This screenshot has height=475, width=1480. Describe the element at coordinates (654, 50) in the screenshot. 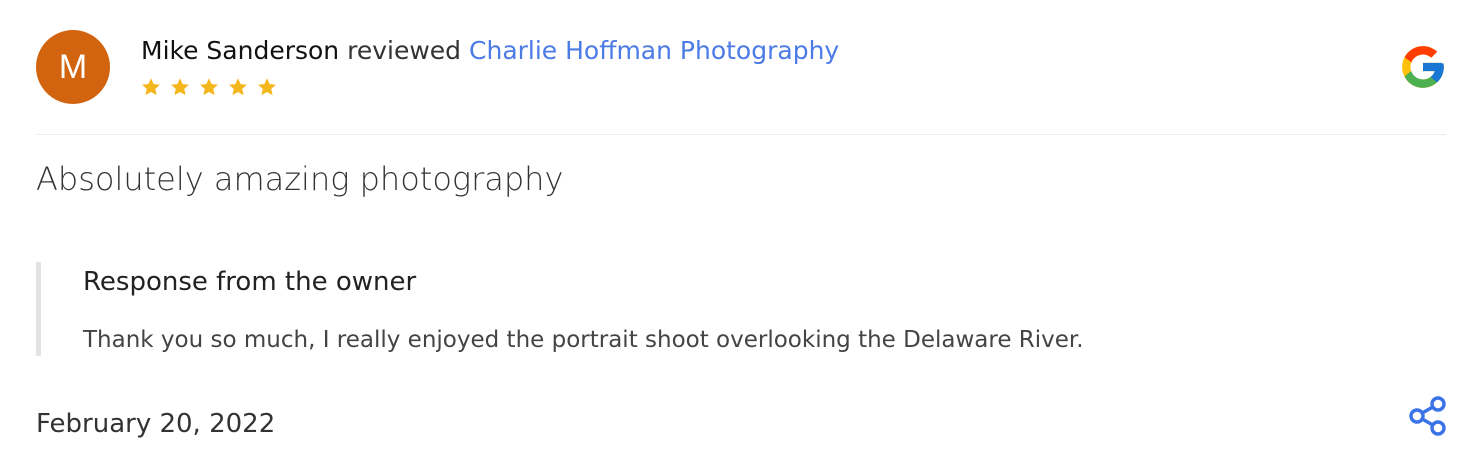

I see `business-link: Charlie Hoffman Photography` at that location.